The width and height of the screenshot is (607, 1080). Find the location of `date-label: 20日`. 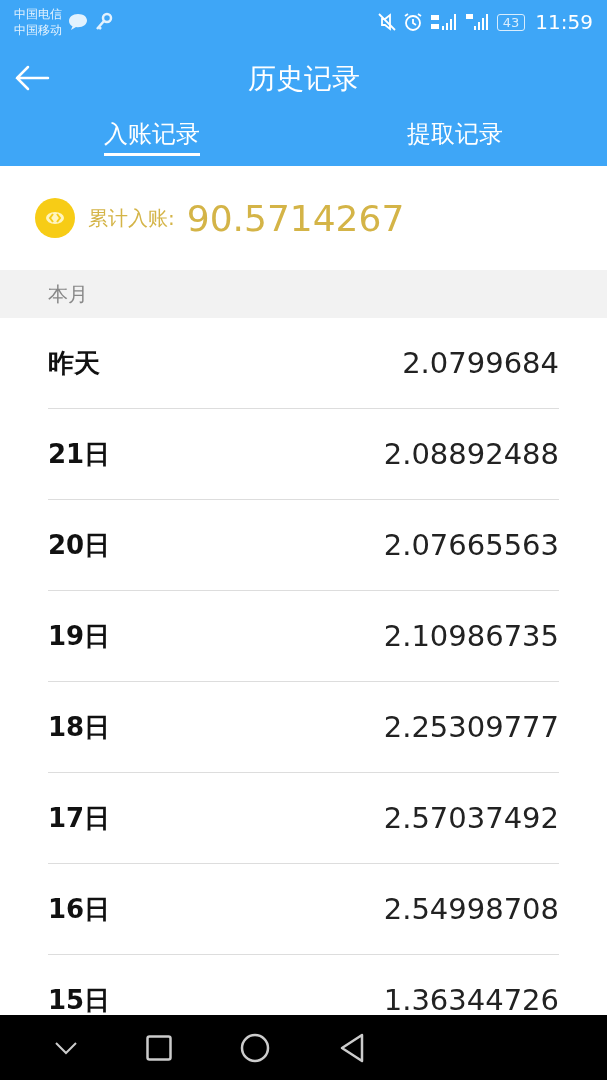

date-label: 20日 is located at coordinates (79, 545).